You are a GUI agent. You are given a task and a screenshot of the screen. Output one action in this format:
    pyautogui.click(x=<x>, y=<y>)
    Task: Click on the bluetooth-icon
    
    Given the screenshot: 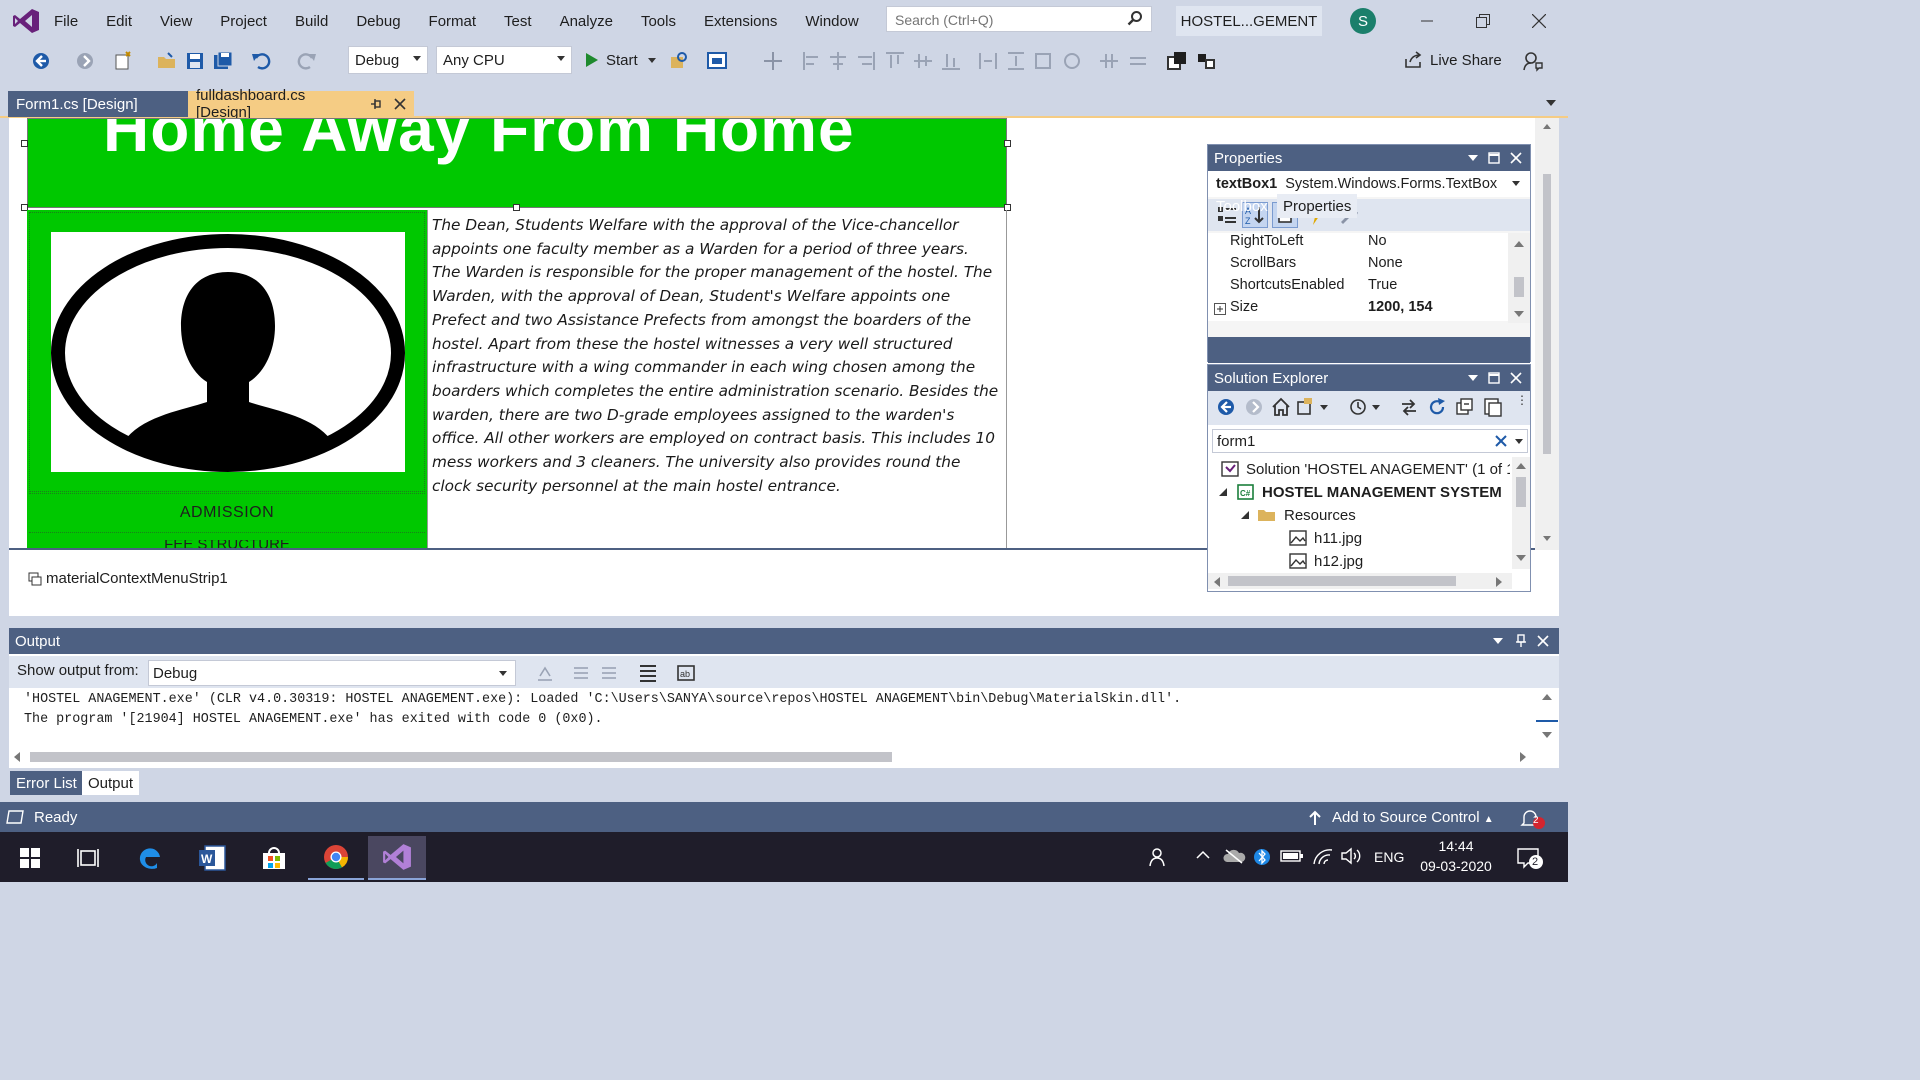 What is the action you would take?
    pyautogui.click(x=1262, y=857)
    